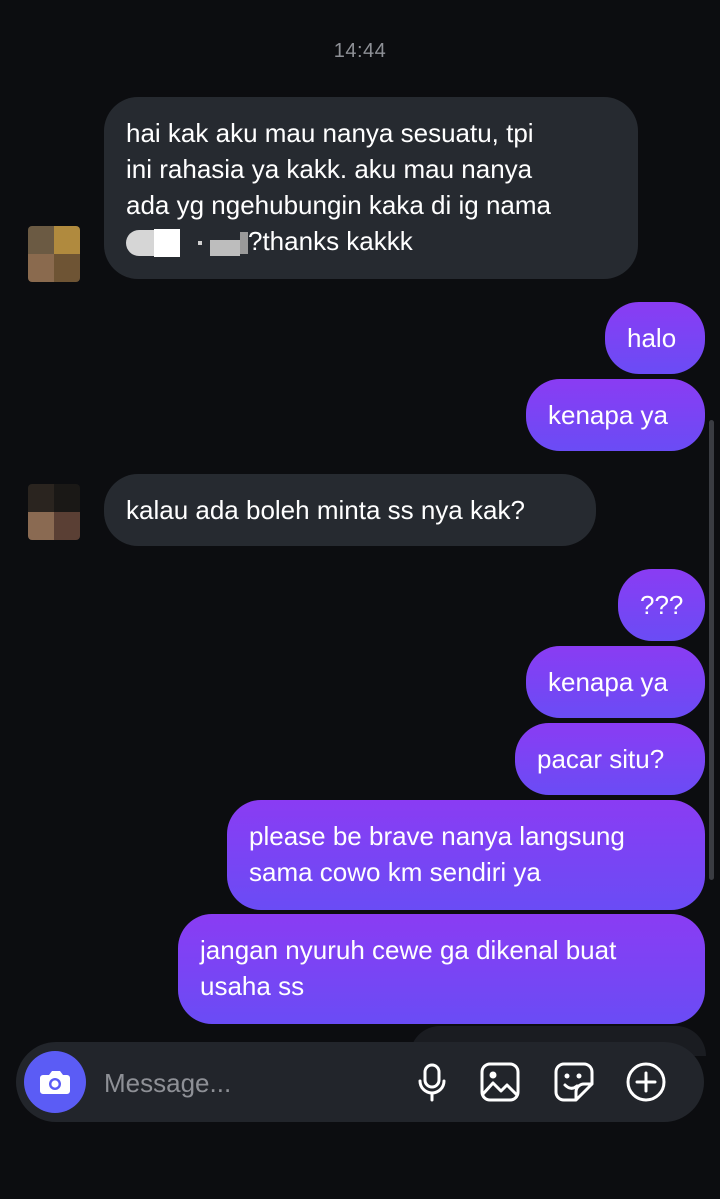 The height and width of the screenshot is (1199, 720). I want to click on sticker-icon, so click(574, 1082).